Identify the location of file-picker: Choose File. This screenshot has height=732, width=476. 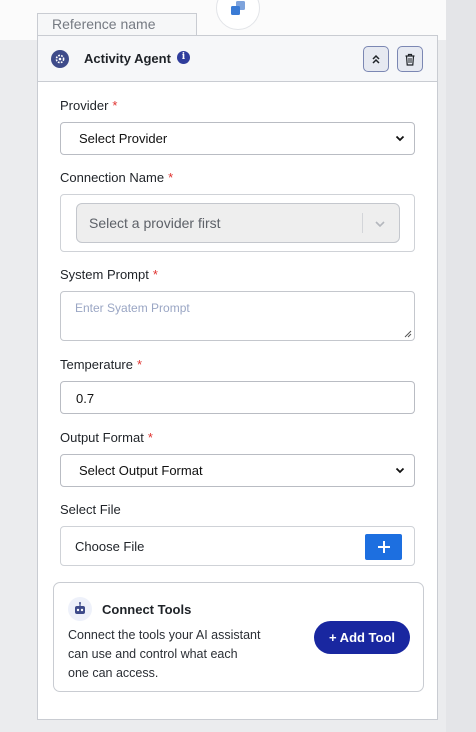
(237, 546).